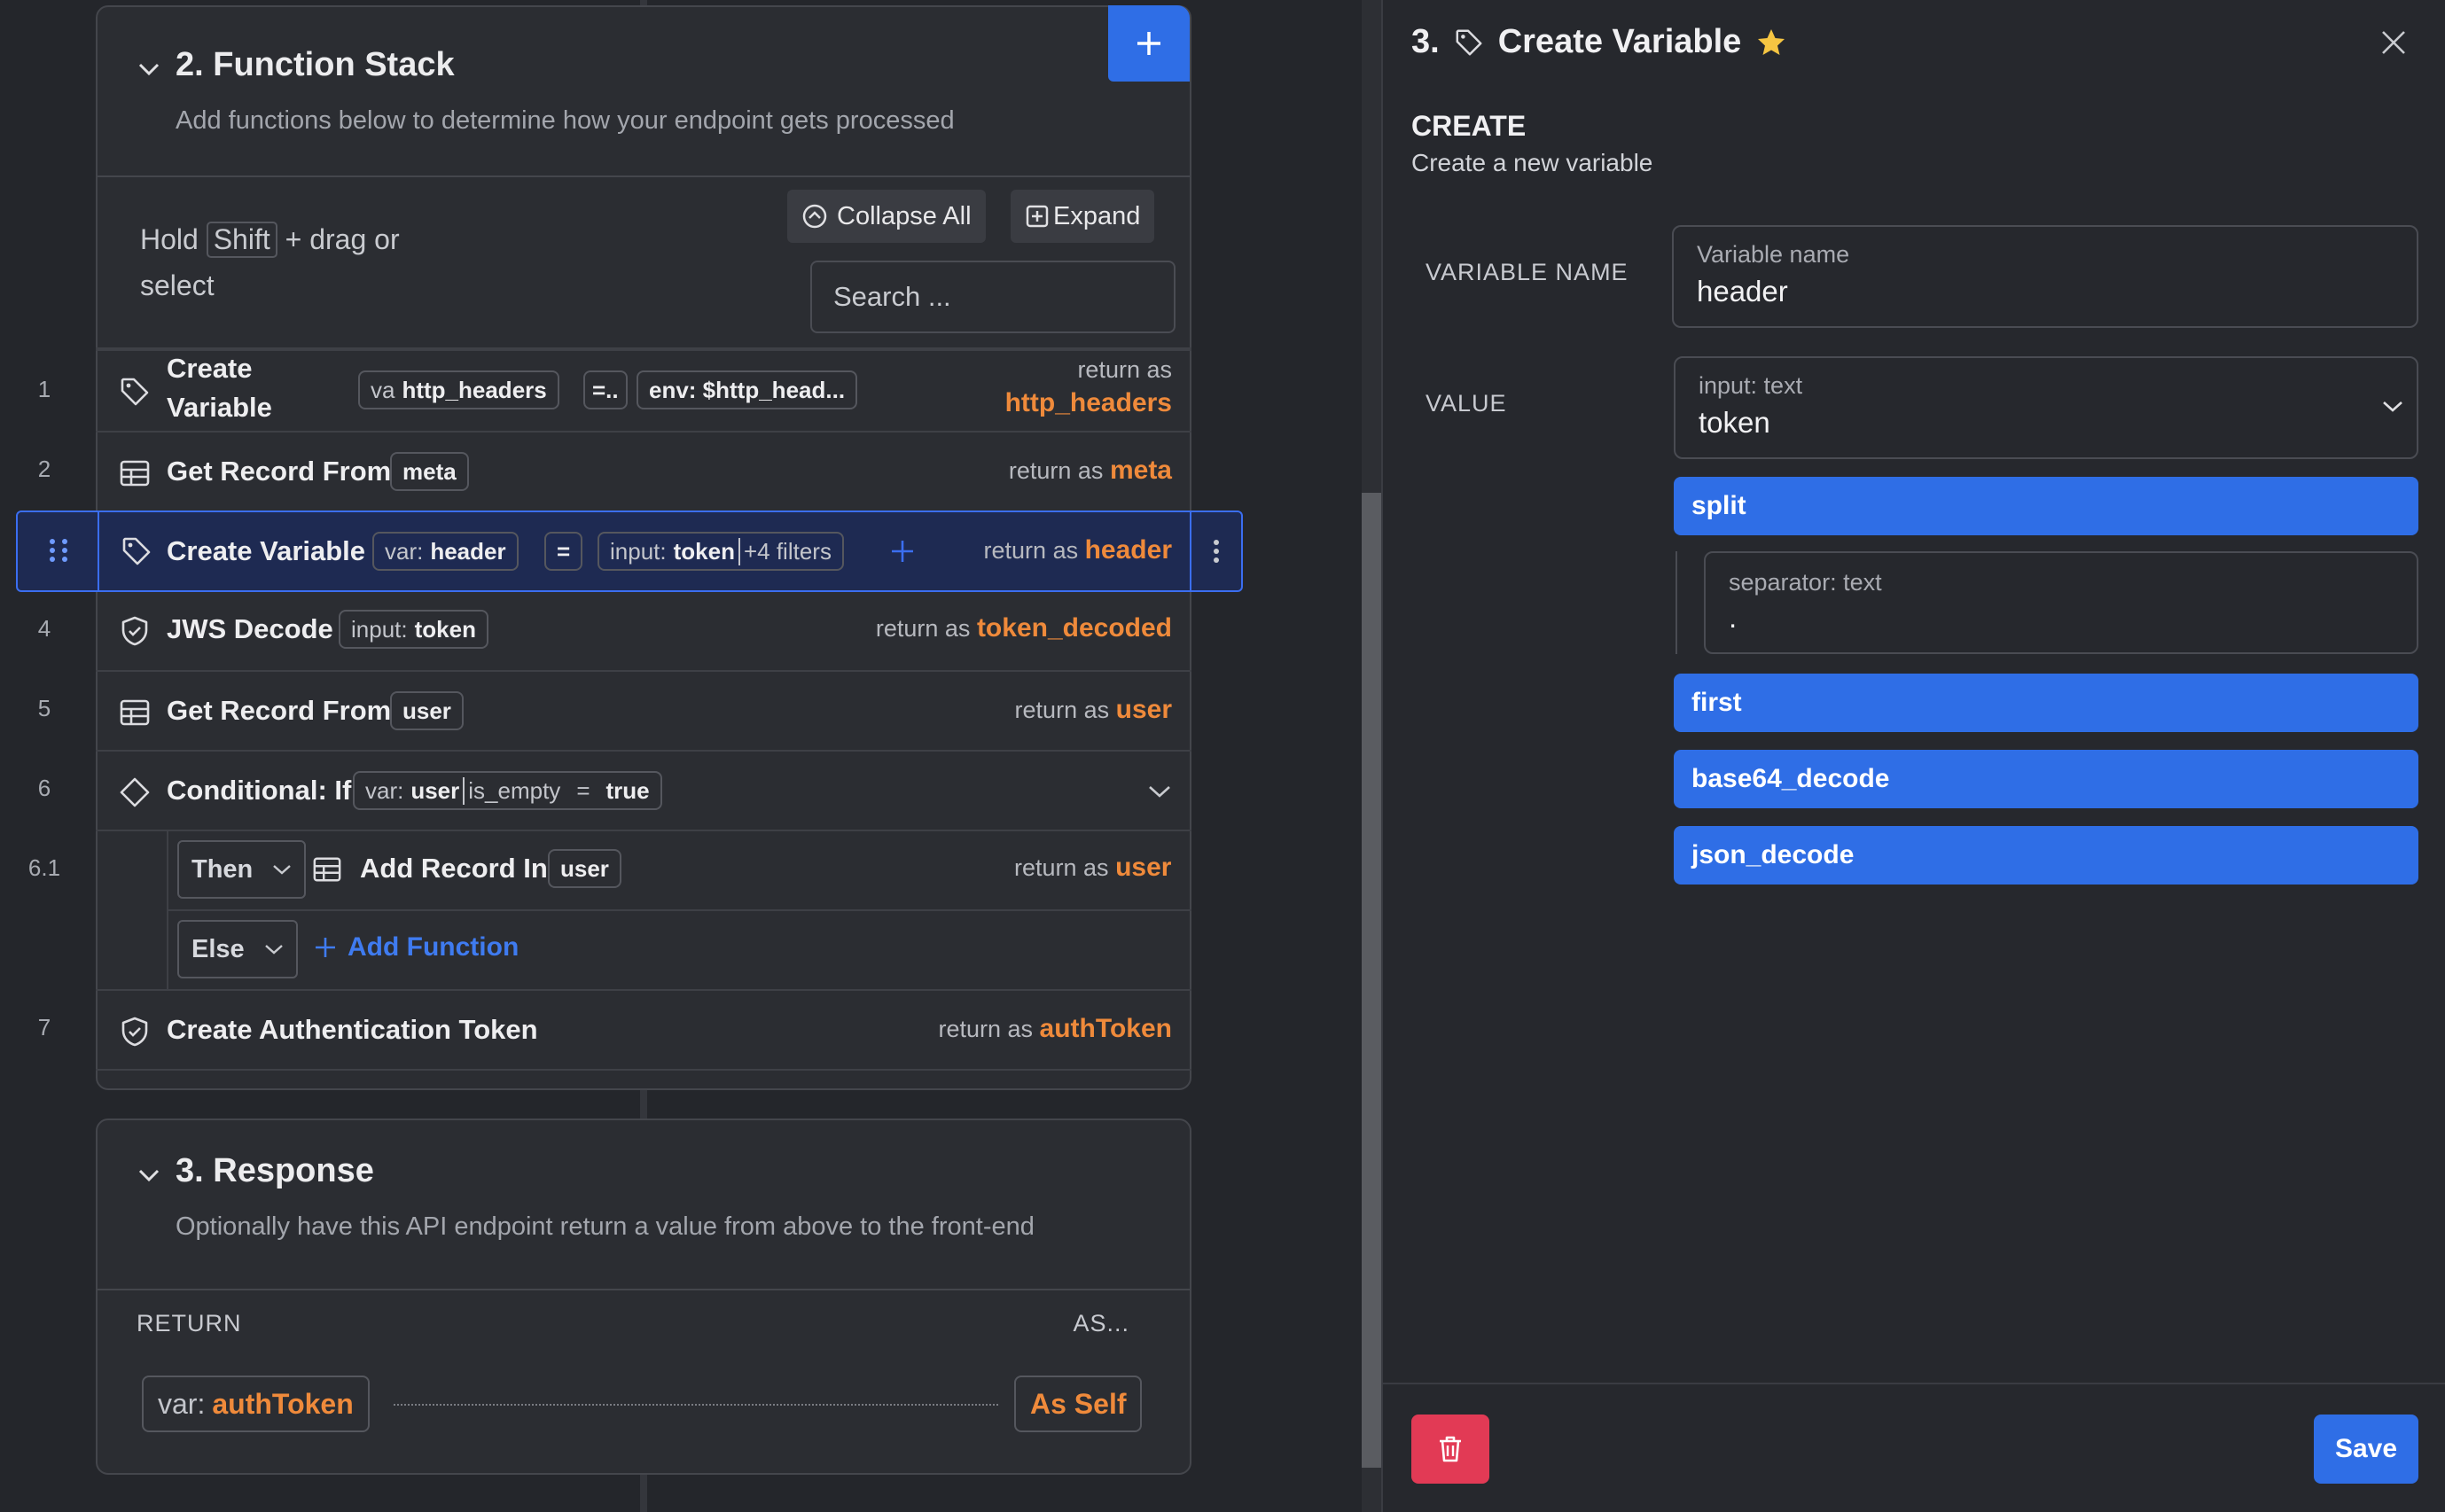 This screenshot has height=1512, width=2445. What do you see at coordinates (2046, 506) in the screenshot?
I see `filter-split: split` at bounding box center [2046, 506].